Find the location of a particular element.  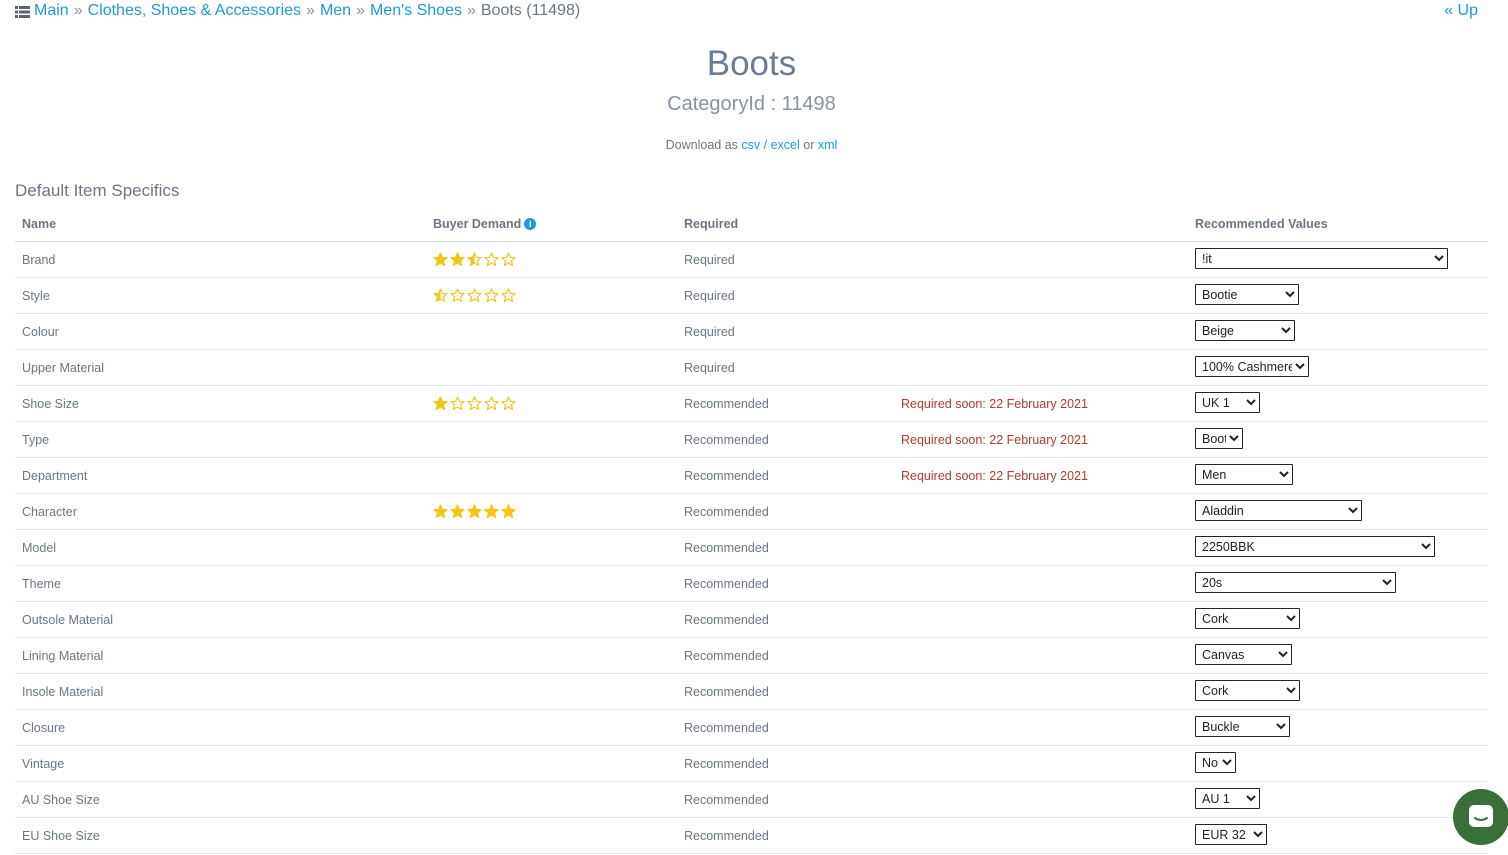

row-name: EU Shoe Size is located at coordinates (220, 835).